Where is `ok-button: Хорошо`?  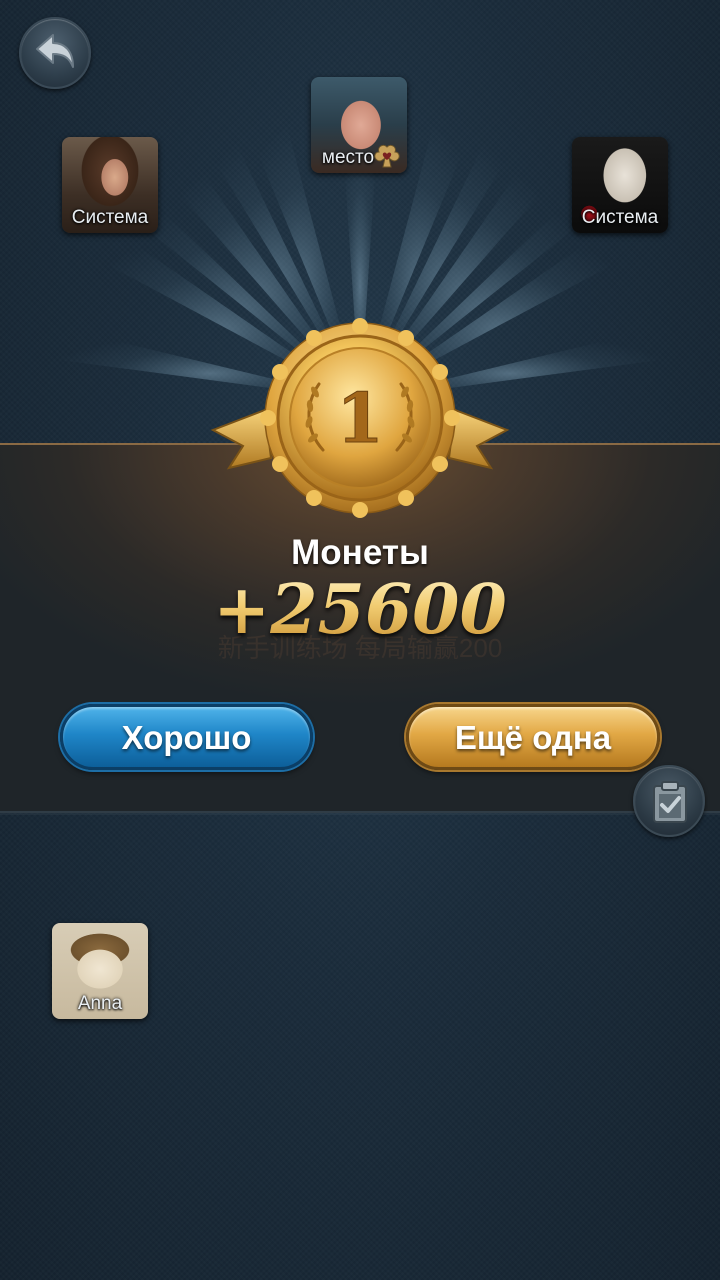
ok-button: Хорошо is located at coordinates (186, 737).